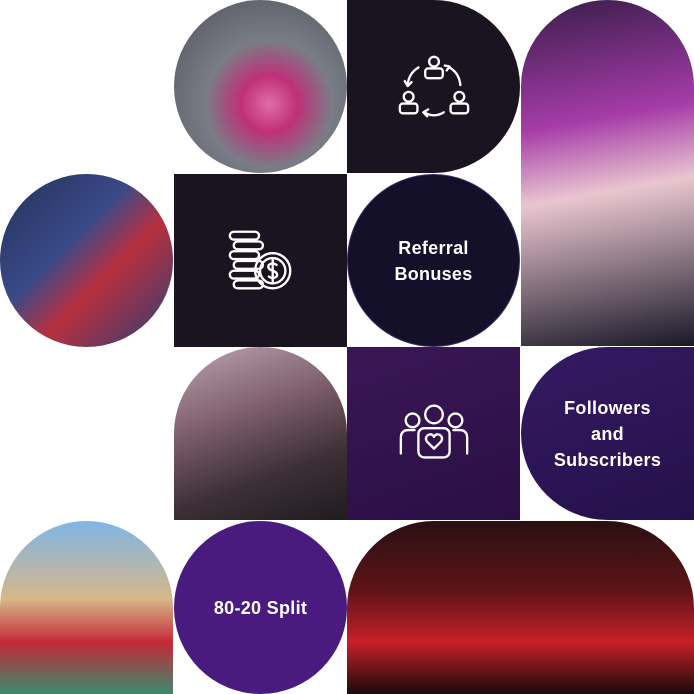  Describe the element at coordinates (260, 433) in the screenshot. I see `model-photo-bedroom` at that location.